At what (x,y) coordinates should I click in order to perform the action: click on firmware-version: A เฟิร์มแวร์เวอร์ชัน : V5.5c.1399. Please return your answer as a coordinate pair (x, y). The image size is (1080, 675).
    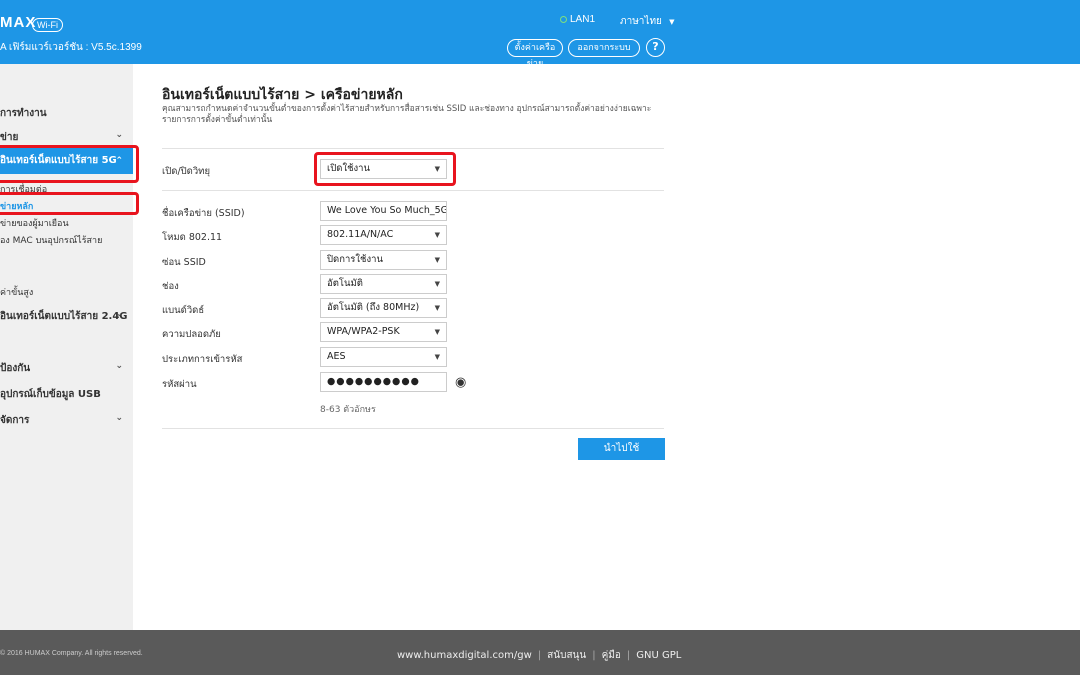
    Looking at the image, I should click on (71, 47).